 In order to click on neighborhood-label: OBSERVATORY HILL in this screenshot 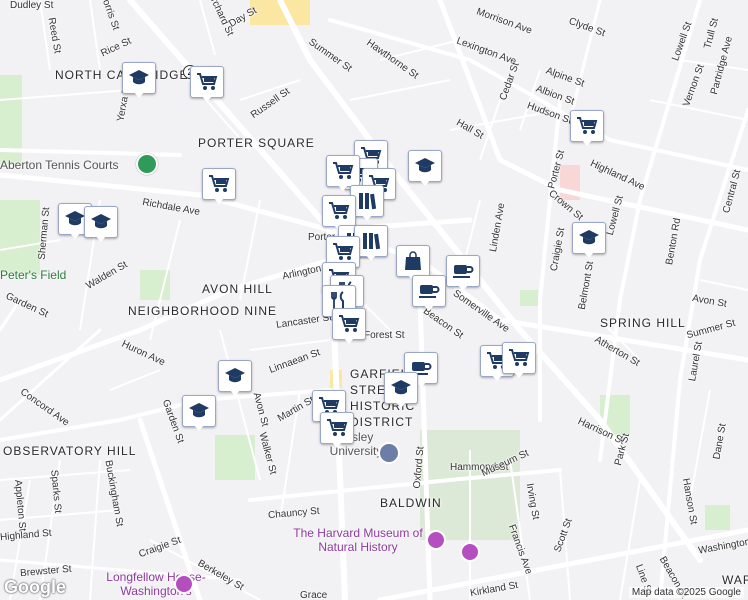, I will do `click(70, 451)`.